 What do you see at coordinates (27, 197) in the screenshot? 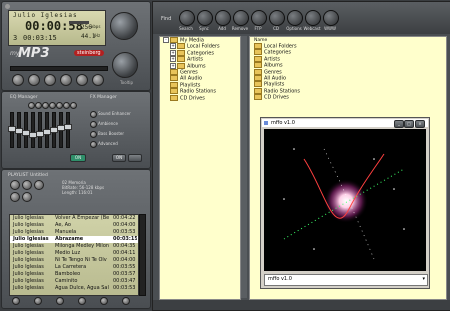
I see `playlist-load-button` at bounding box center [27, 197].